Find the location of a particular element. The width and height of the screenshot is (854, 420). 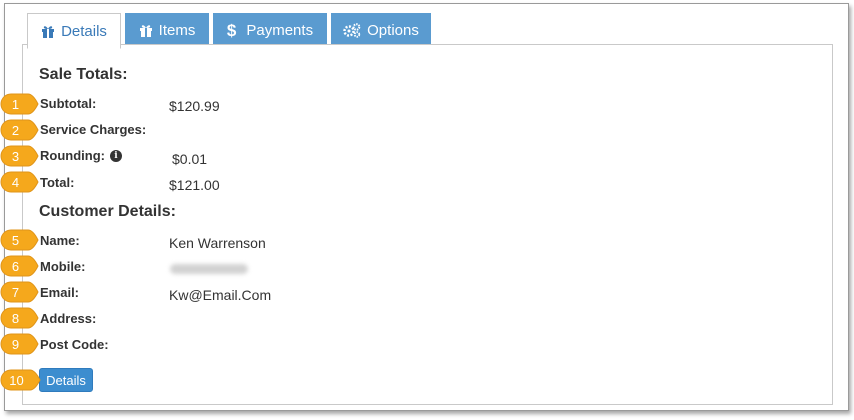

subtotal-label: Subtotal: is located at coordinates (68, 103).